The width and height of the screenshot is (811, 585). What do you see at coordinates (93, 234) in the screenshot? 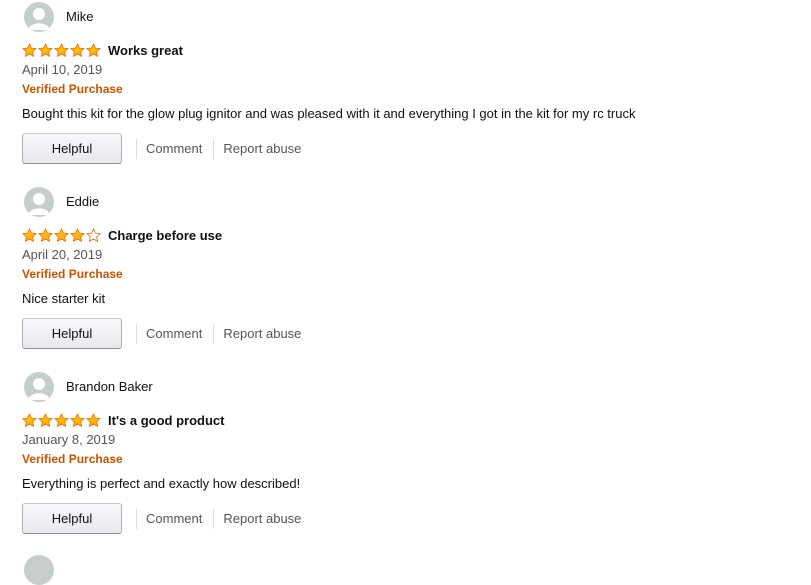
I see `star-outline-icon` at bounding box center [93, 234].